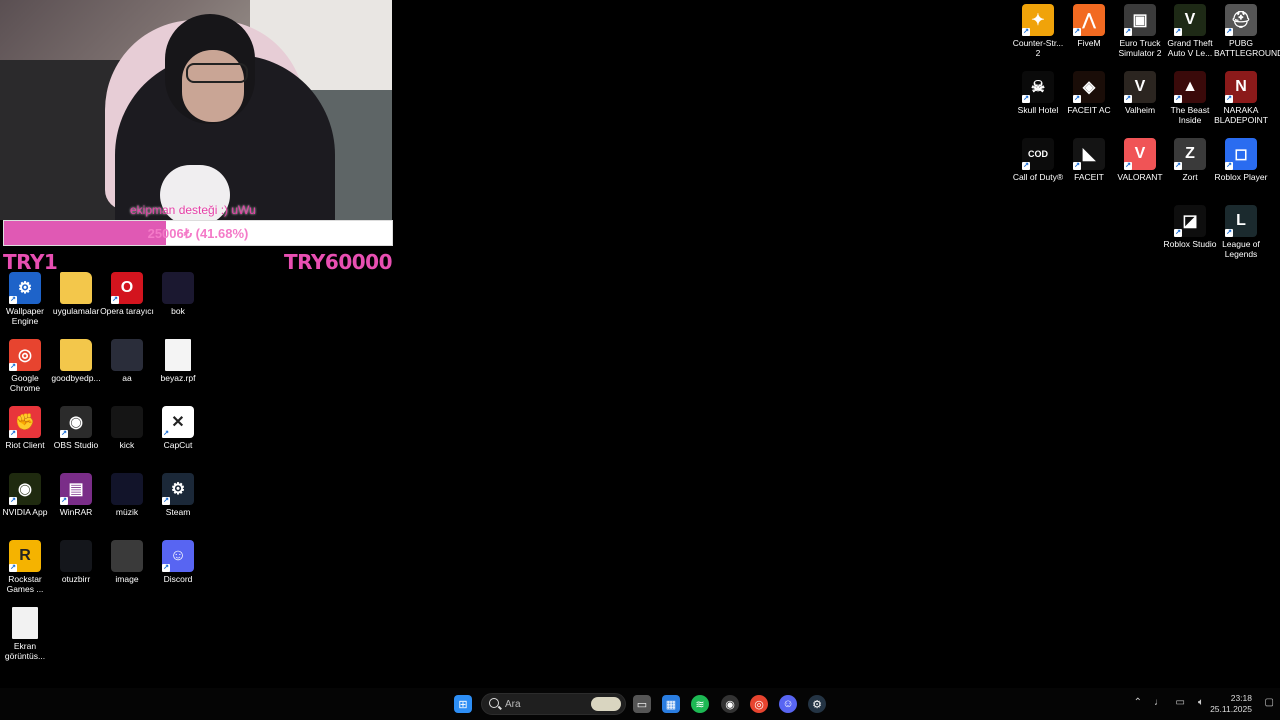  I want to click on desktop-icon: V ↗ Valheim, so click(1140, 93).